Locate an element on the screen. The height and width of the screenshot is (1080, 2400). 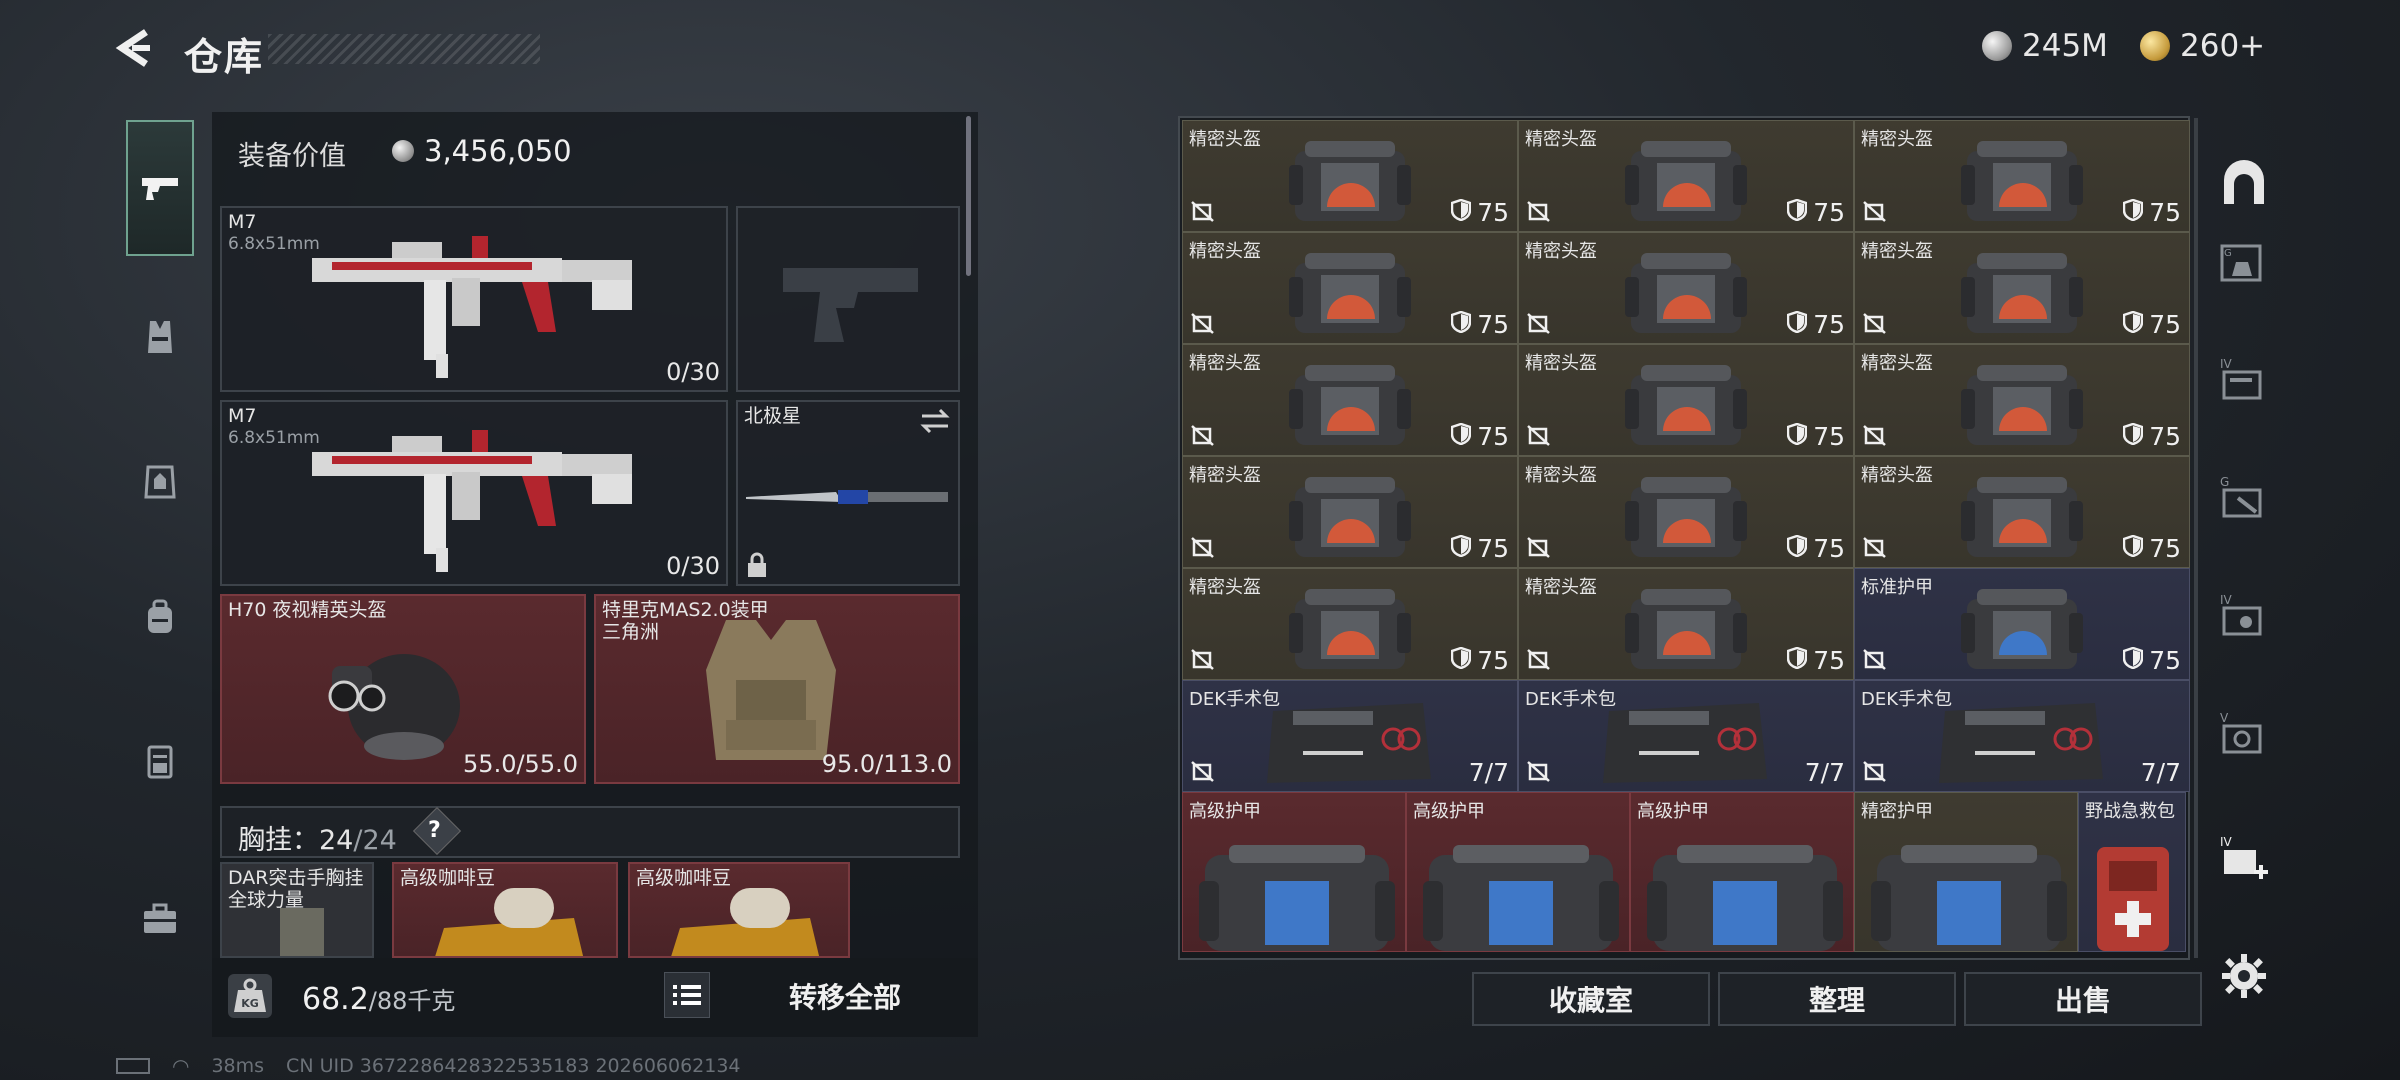
battery-icon is located at coordinates (133, 1066).